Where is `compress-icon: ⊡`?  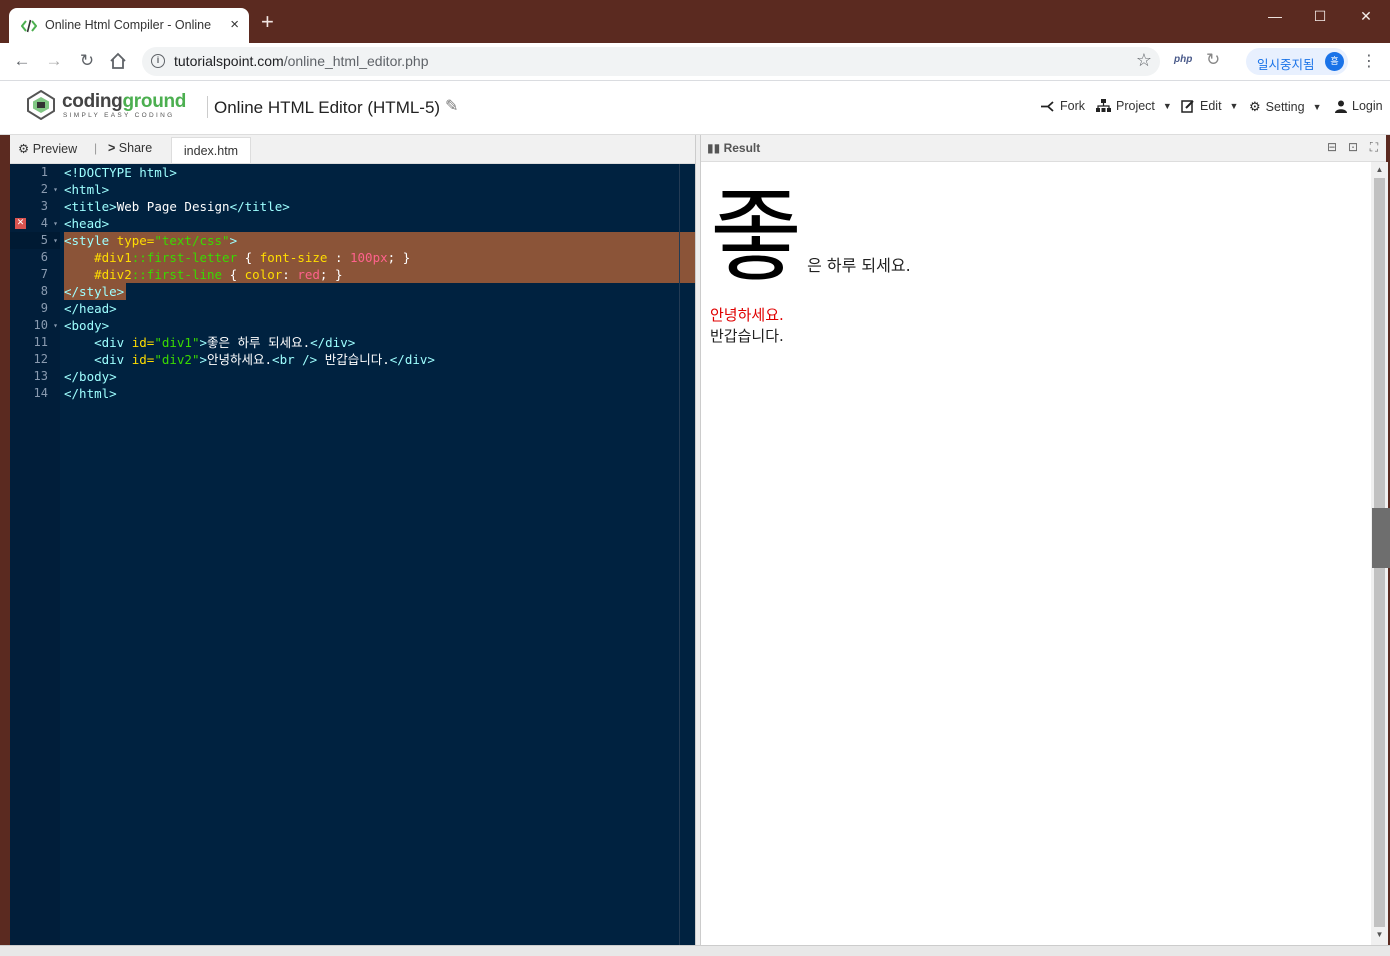
compress-icon: ⊡ is located at coordinates (1353, 147).